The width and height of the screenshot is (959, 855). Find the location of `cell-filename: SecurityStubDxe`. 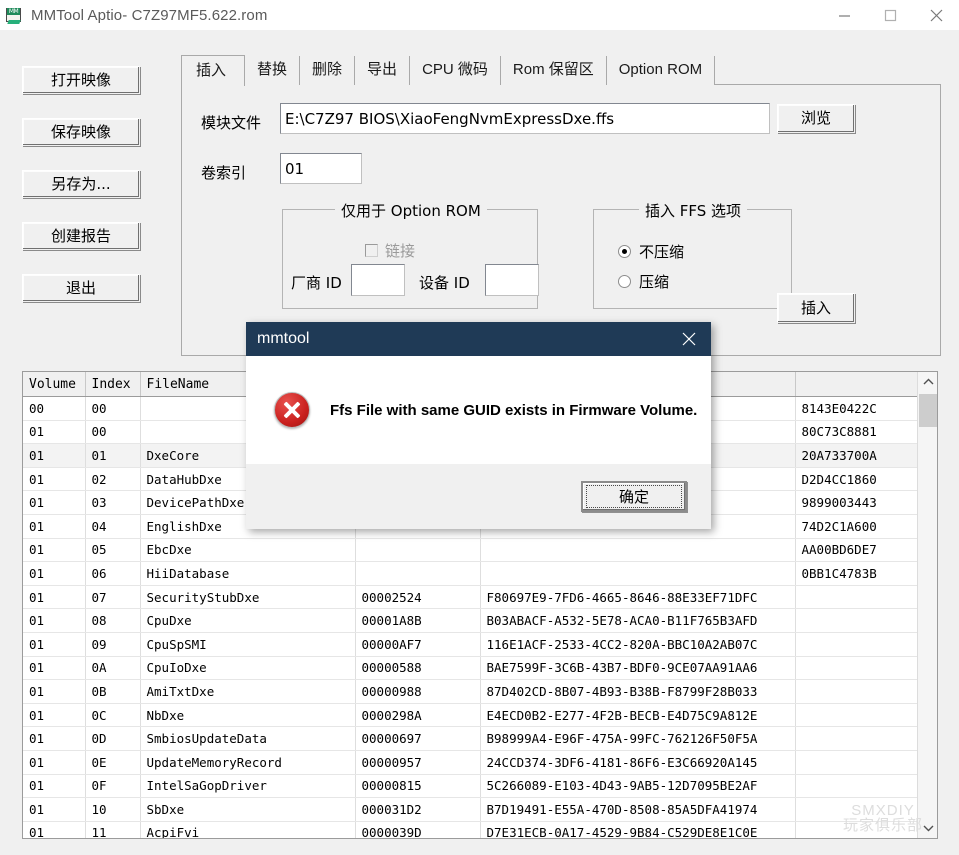

cell-filename: SecurityStubDxe is located at coordinates (248, 597).